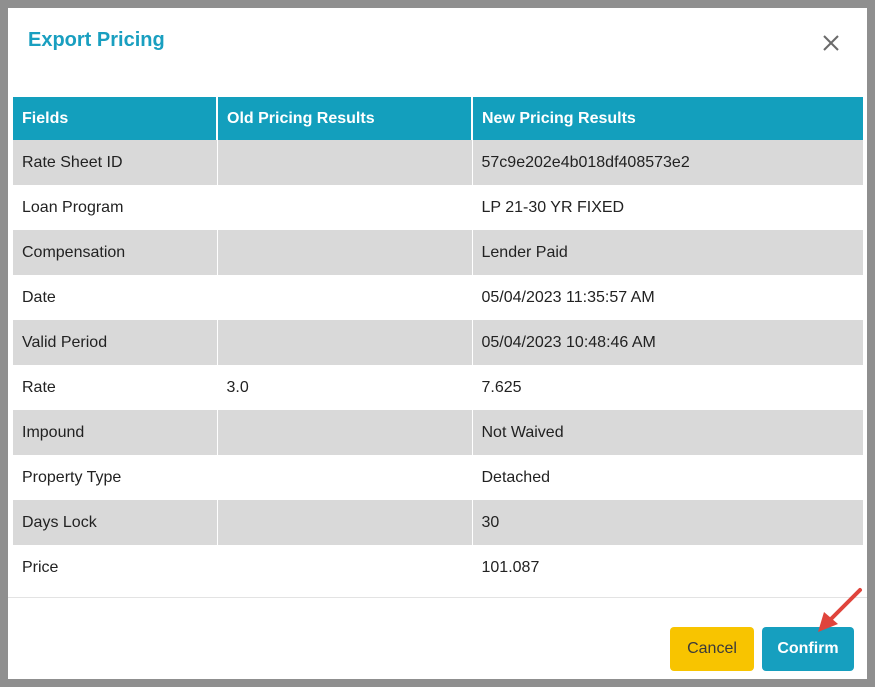 The image size is (875, 687). Describe the element at coordinates (712, 649) in the screenshot. I see `cancel-button: Cancel` at that location.